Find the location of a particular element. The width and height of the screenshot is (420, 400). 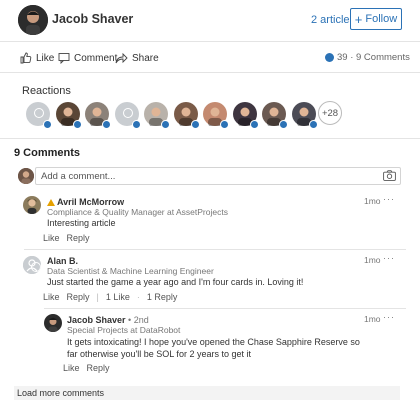

author-avatar is located at coordinates (33, 20).